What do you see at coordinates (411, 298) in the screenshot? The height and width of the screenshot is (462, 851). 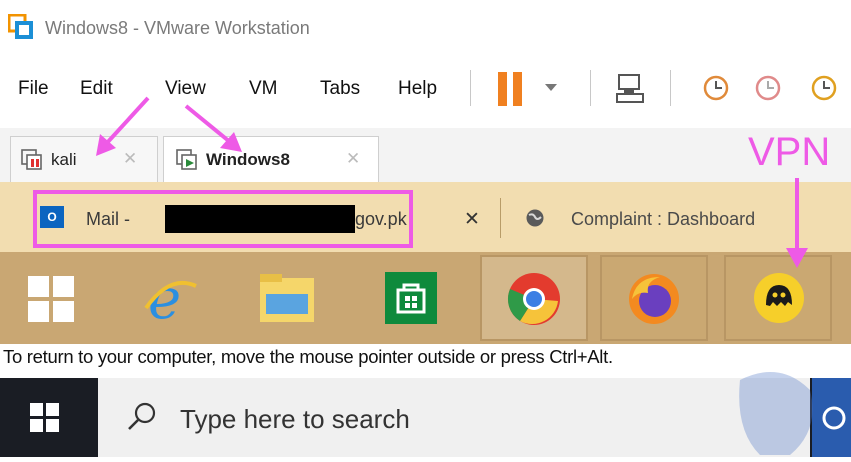 I see `store-icon` at bounding box center [411, 298].